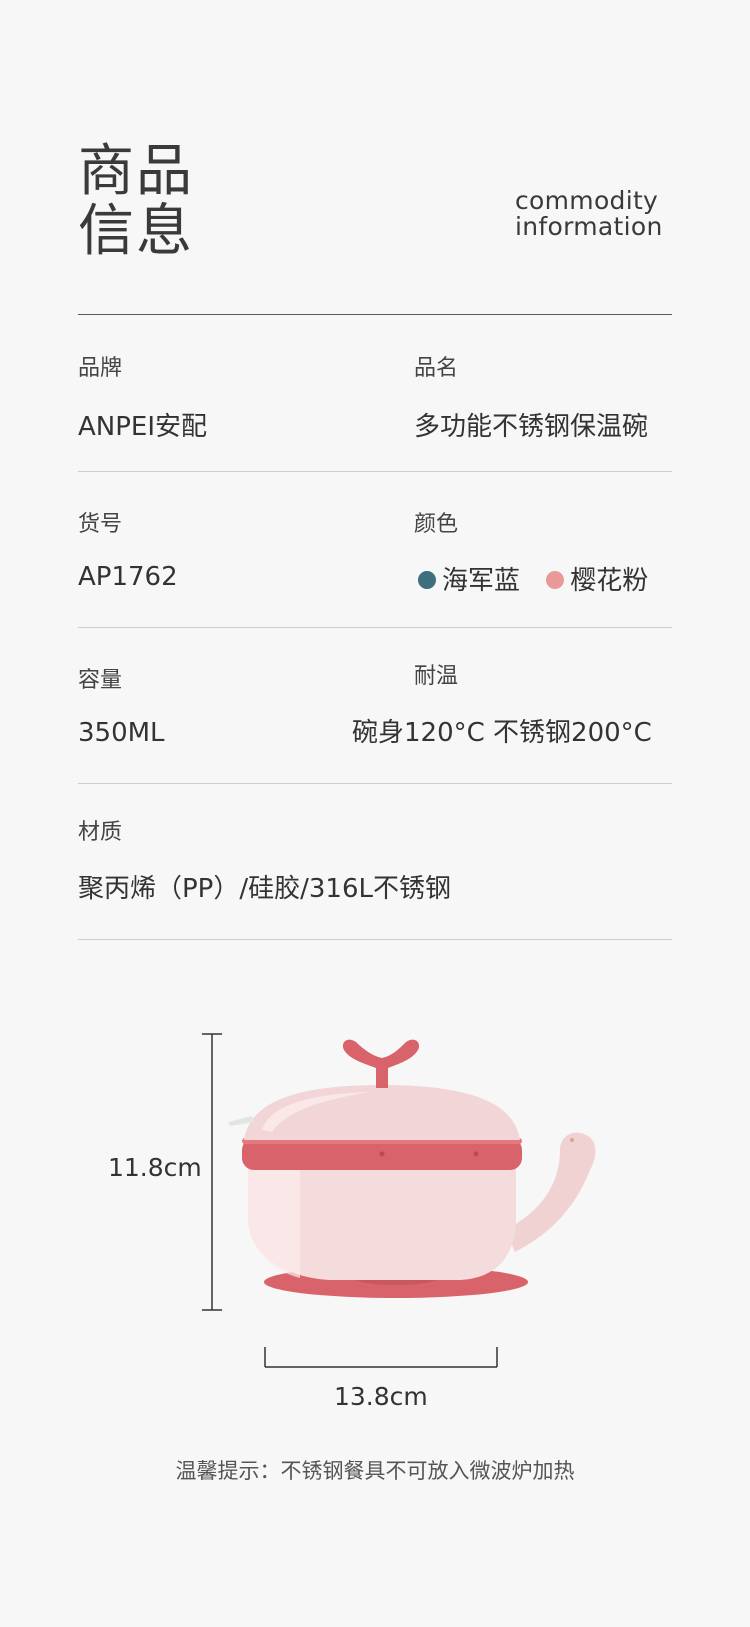 The height and width of the screenshot is (1627, 750). I want to click on color-swatches: 海军蓝 樱花粉, so click(542, 578).